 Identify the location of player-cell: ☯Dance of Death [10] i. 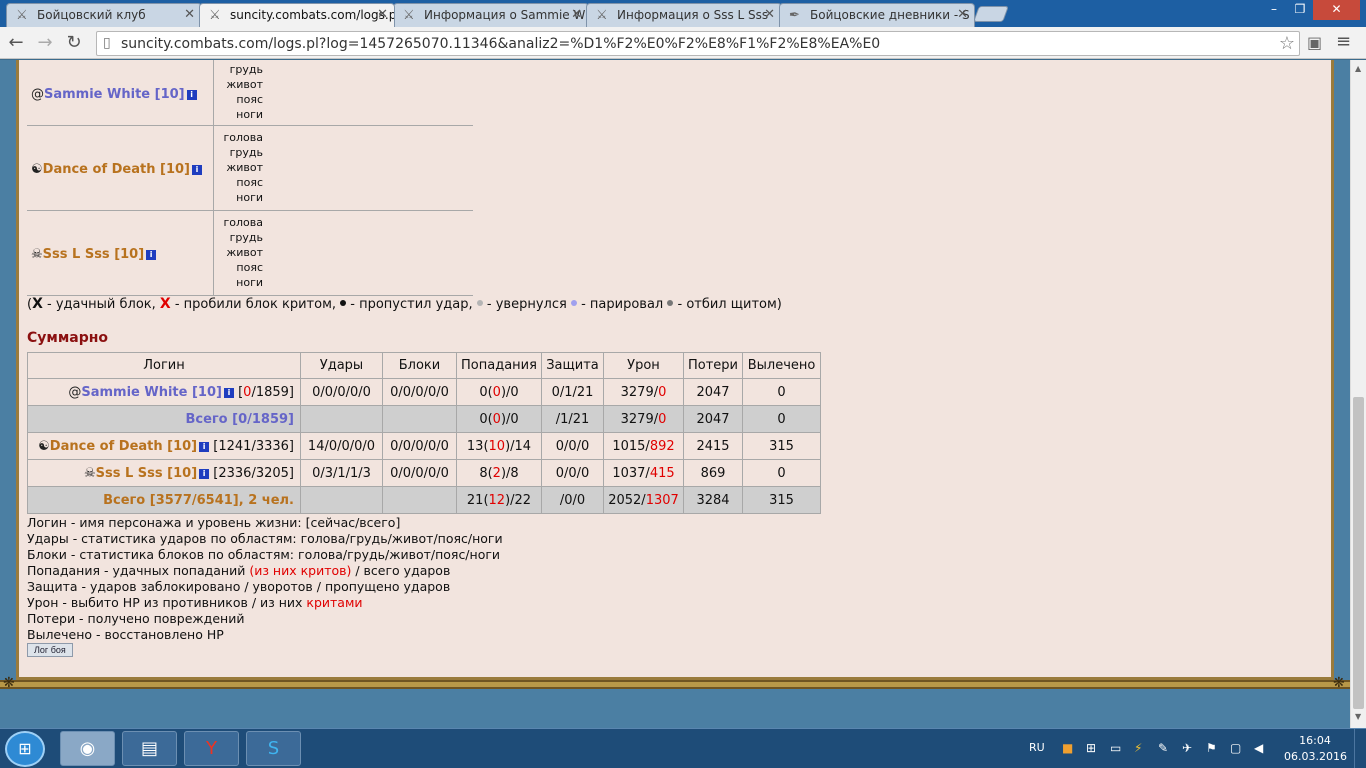
(120, 168).